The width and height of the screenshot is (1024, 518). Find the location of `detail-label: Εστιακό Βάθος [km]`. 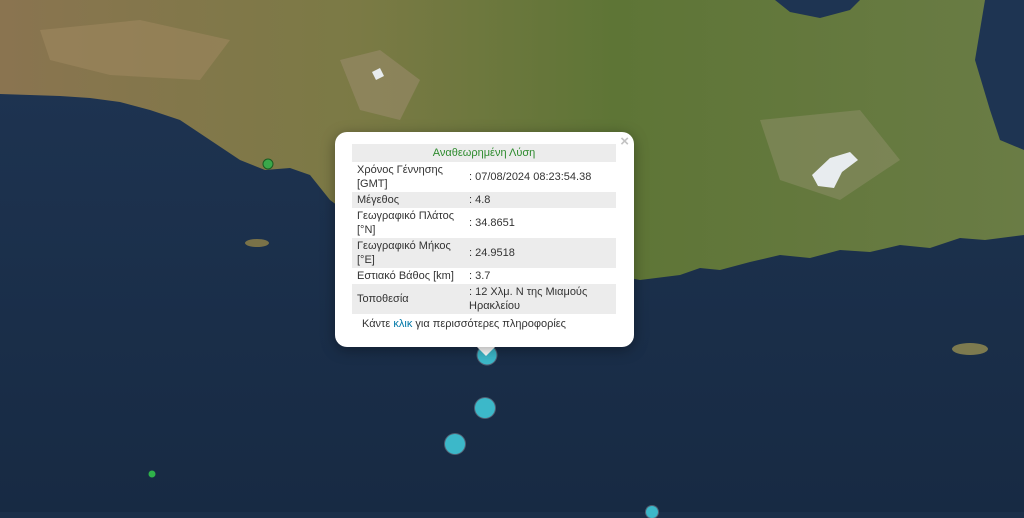

detail-label: Εστιακό Βάθος [km] is located at coordinates (405, 276).